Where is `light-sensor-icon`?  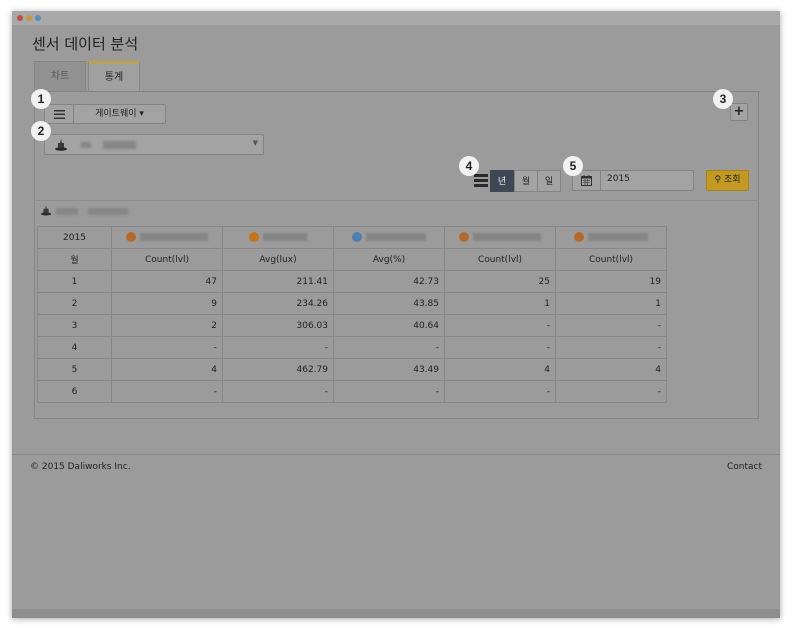 light-sensor-icon is located at coordinates (254, 237).